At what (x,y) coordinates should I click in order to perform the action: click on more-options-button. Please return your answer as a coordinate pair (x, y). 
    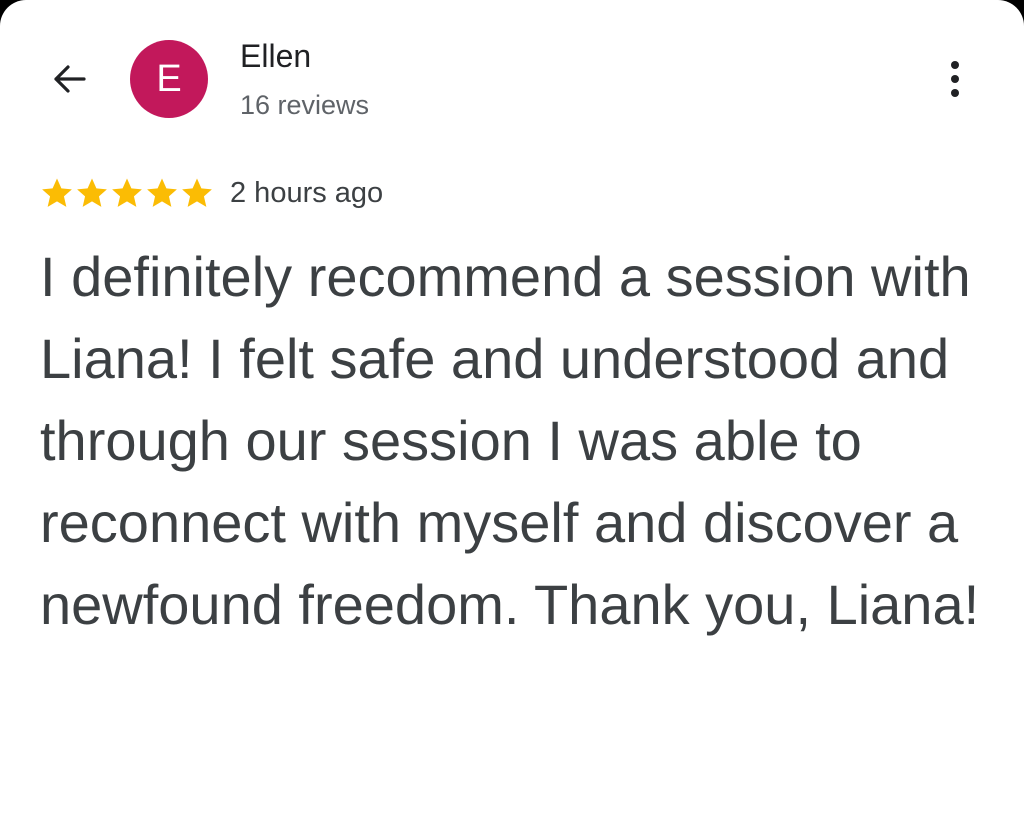
    Looking at the image, I should click on (955, 79).